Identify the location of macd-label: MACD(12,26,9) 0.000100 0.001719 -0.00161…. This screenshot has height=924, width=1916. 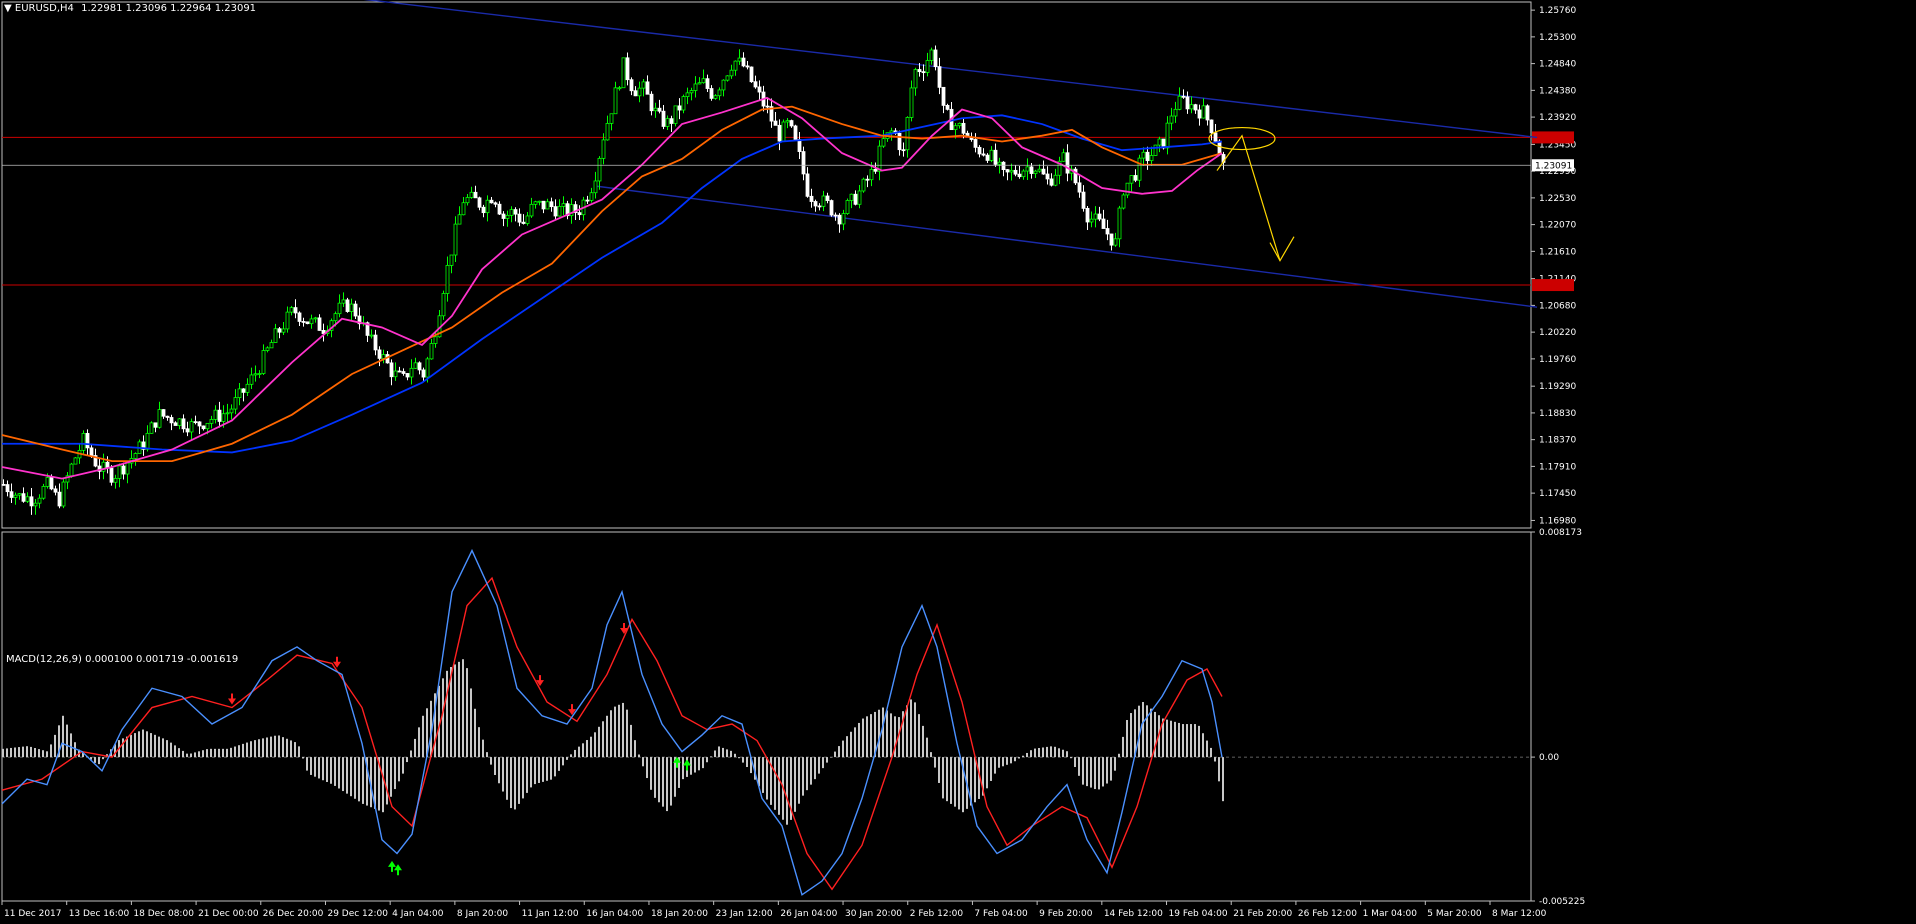
(122, 659).